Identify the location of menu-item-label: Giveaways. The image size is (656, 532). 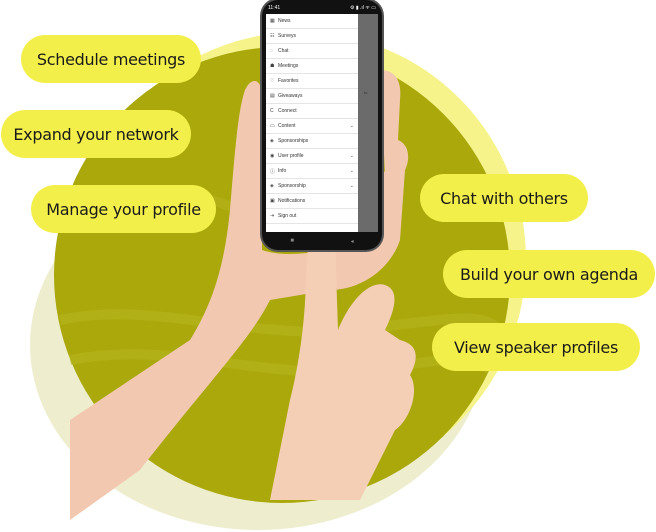
(290, 96).